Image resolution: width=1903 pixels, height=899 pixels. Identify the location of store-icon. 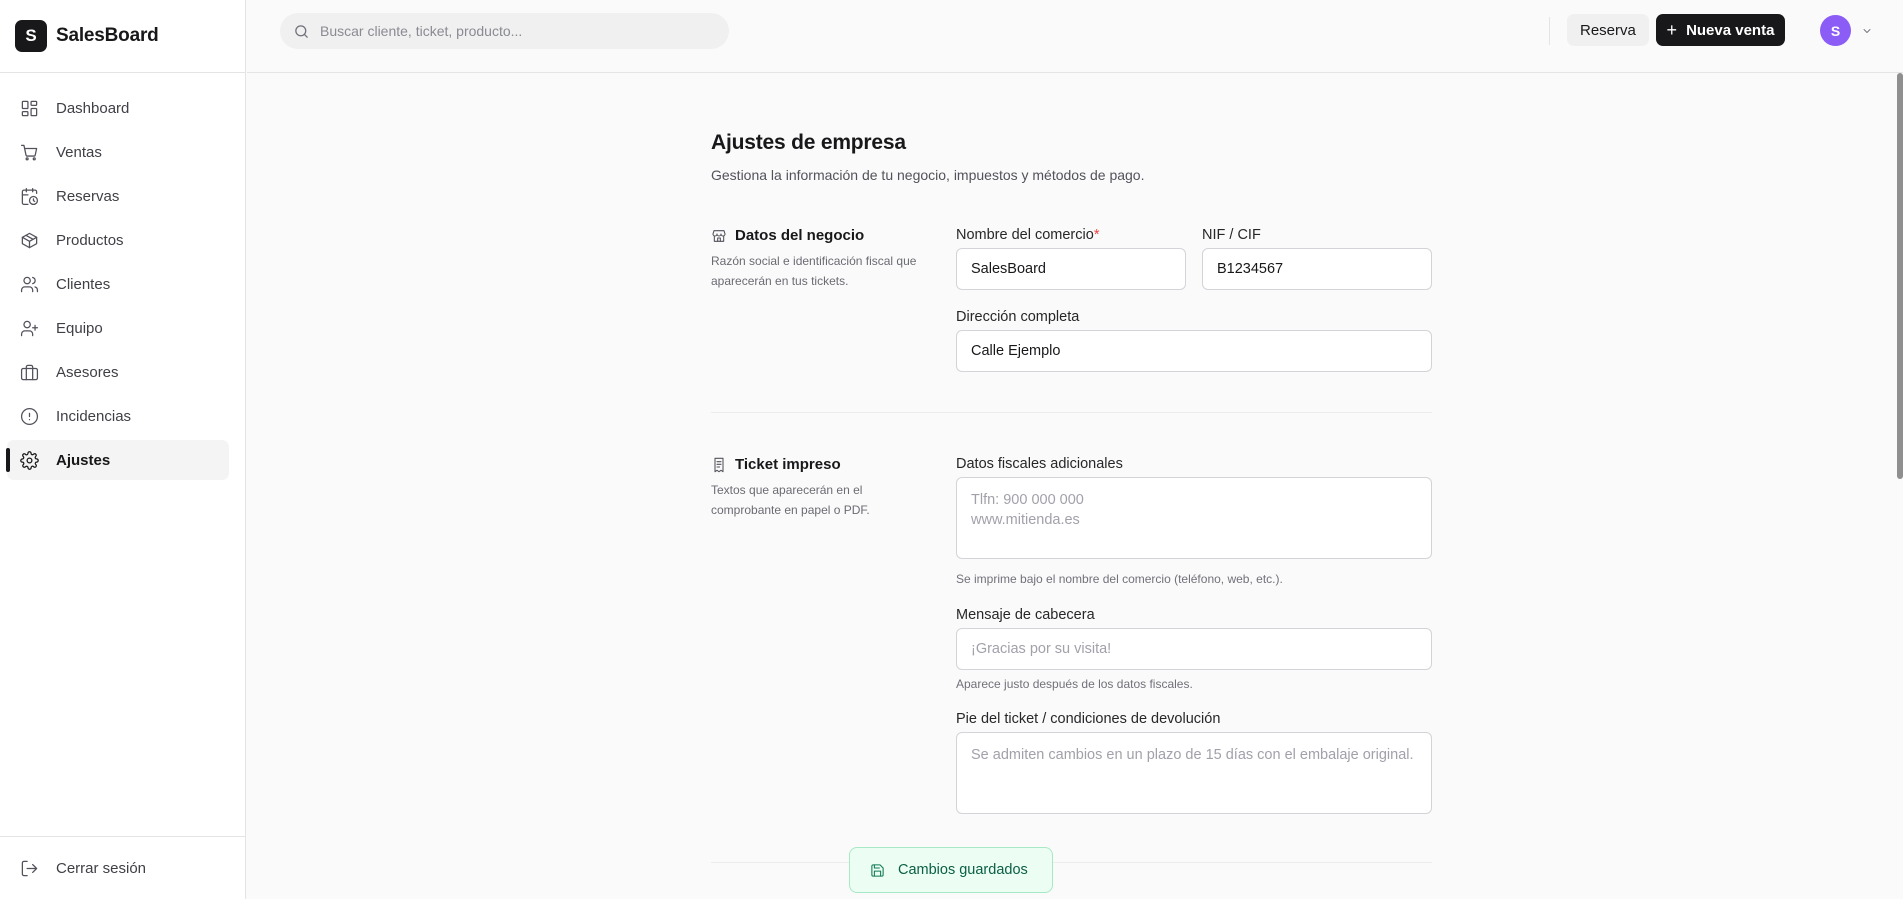
(719, 235).